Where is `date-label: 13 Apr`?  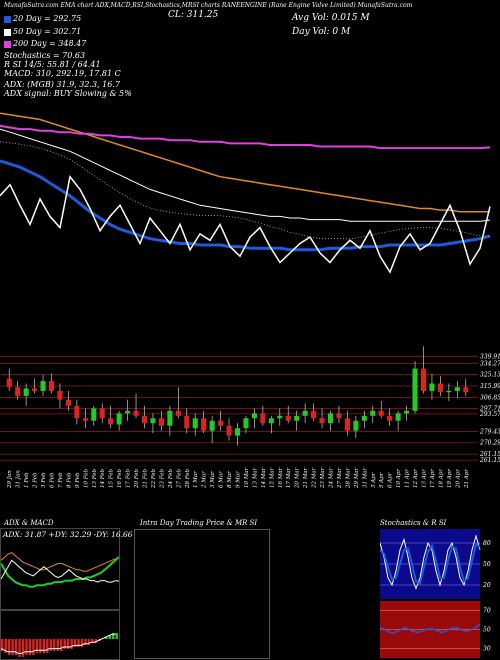 date-label: 13 Apr is located at coordinates (425, 478).